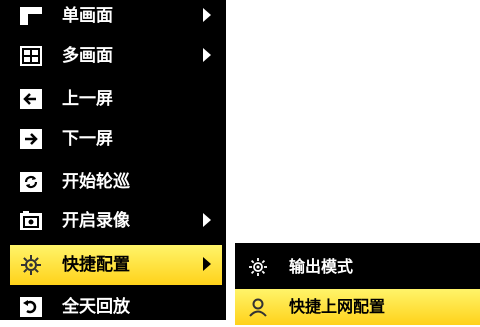  I want to click on menu-item-start-recording: 开启录像, so click(113, 221).